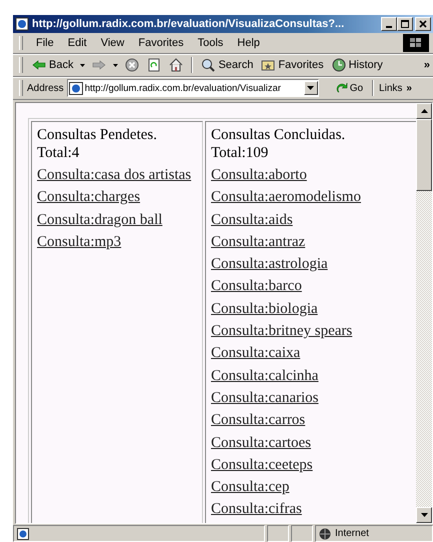 This screenshot has height=542, width=433. Describe the element at coordinates (252, 219) in the screenshot. I see `query-link: Consulta:aids` at that location.